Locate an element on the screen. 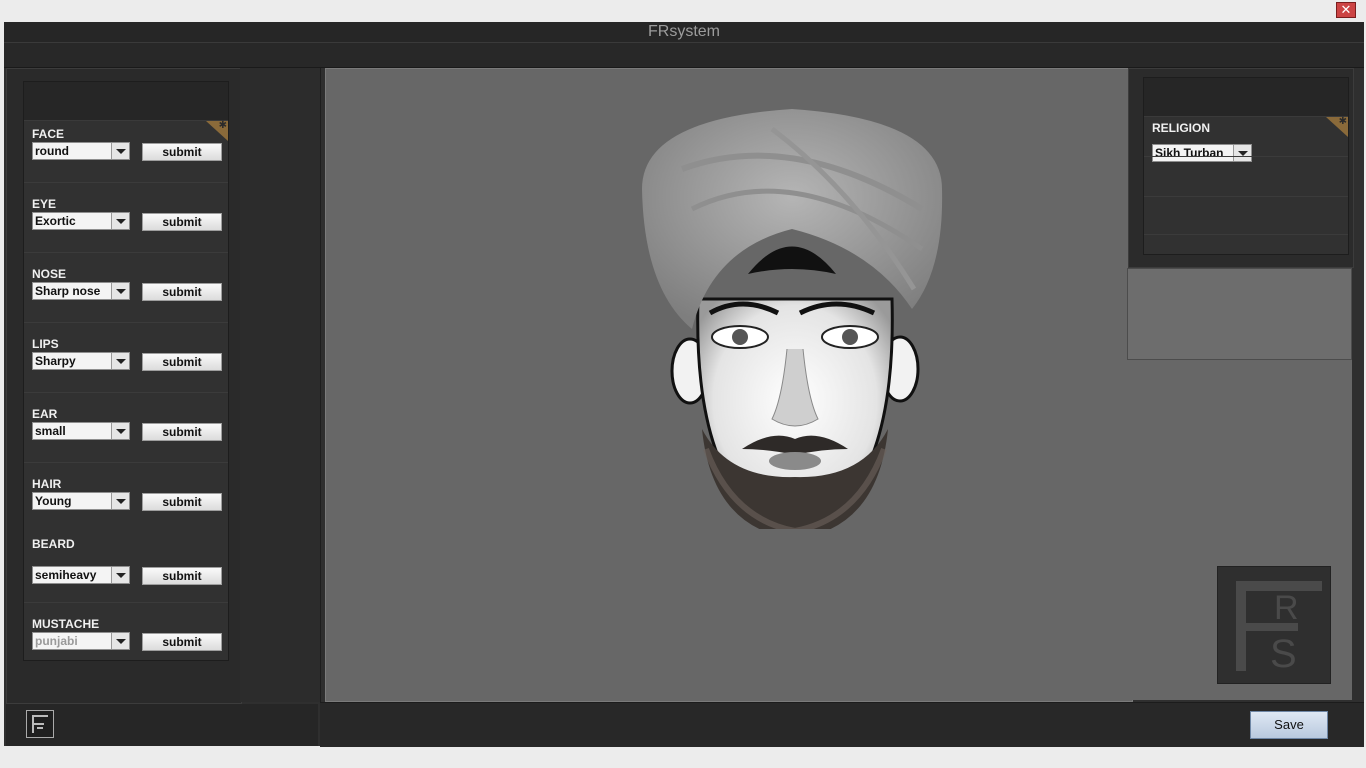 Image resolution: width=1366 pixels, height=768 pixels. feature-nose: NOSE Sharp nose submit is located at coordinates (128, 284).